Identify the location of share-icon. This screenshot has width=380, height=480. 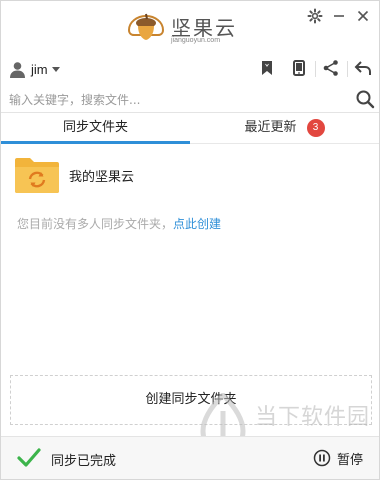
(331, 68).